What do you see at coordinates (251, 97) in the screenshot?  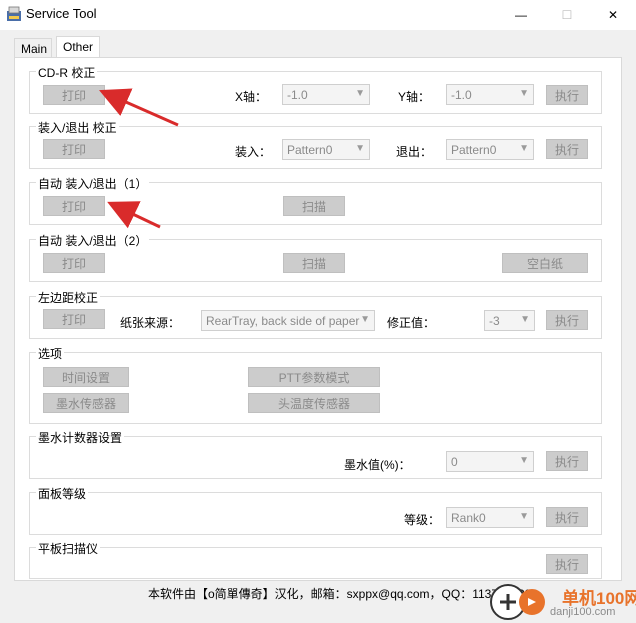 I see `cdr-x-label: X轴：` at bounding box center [251, 97].